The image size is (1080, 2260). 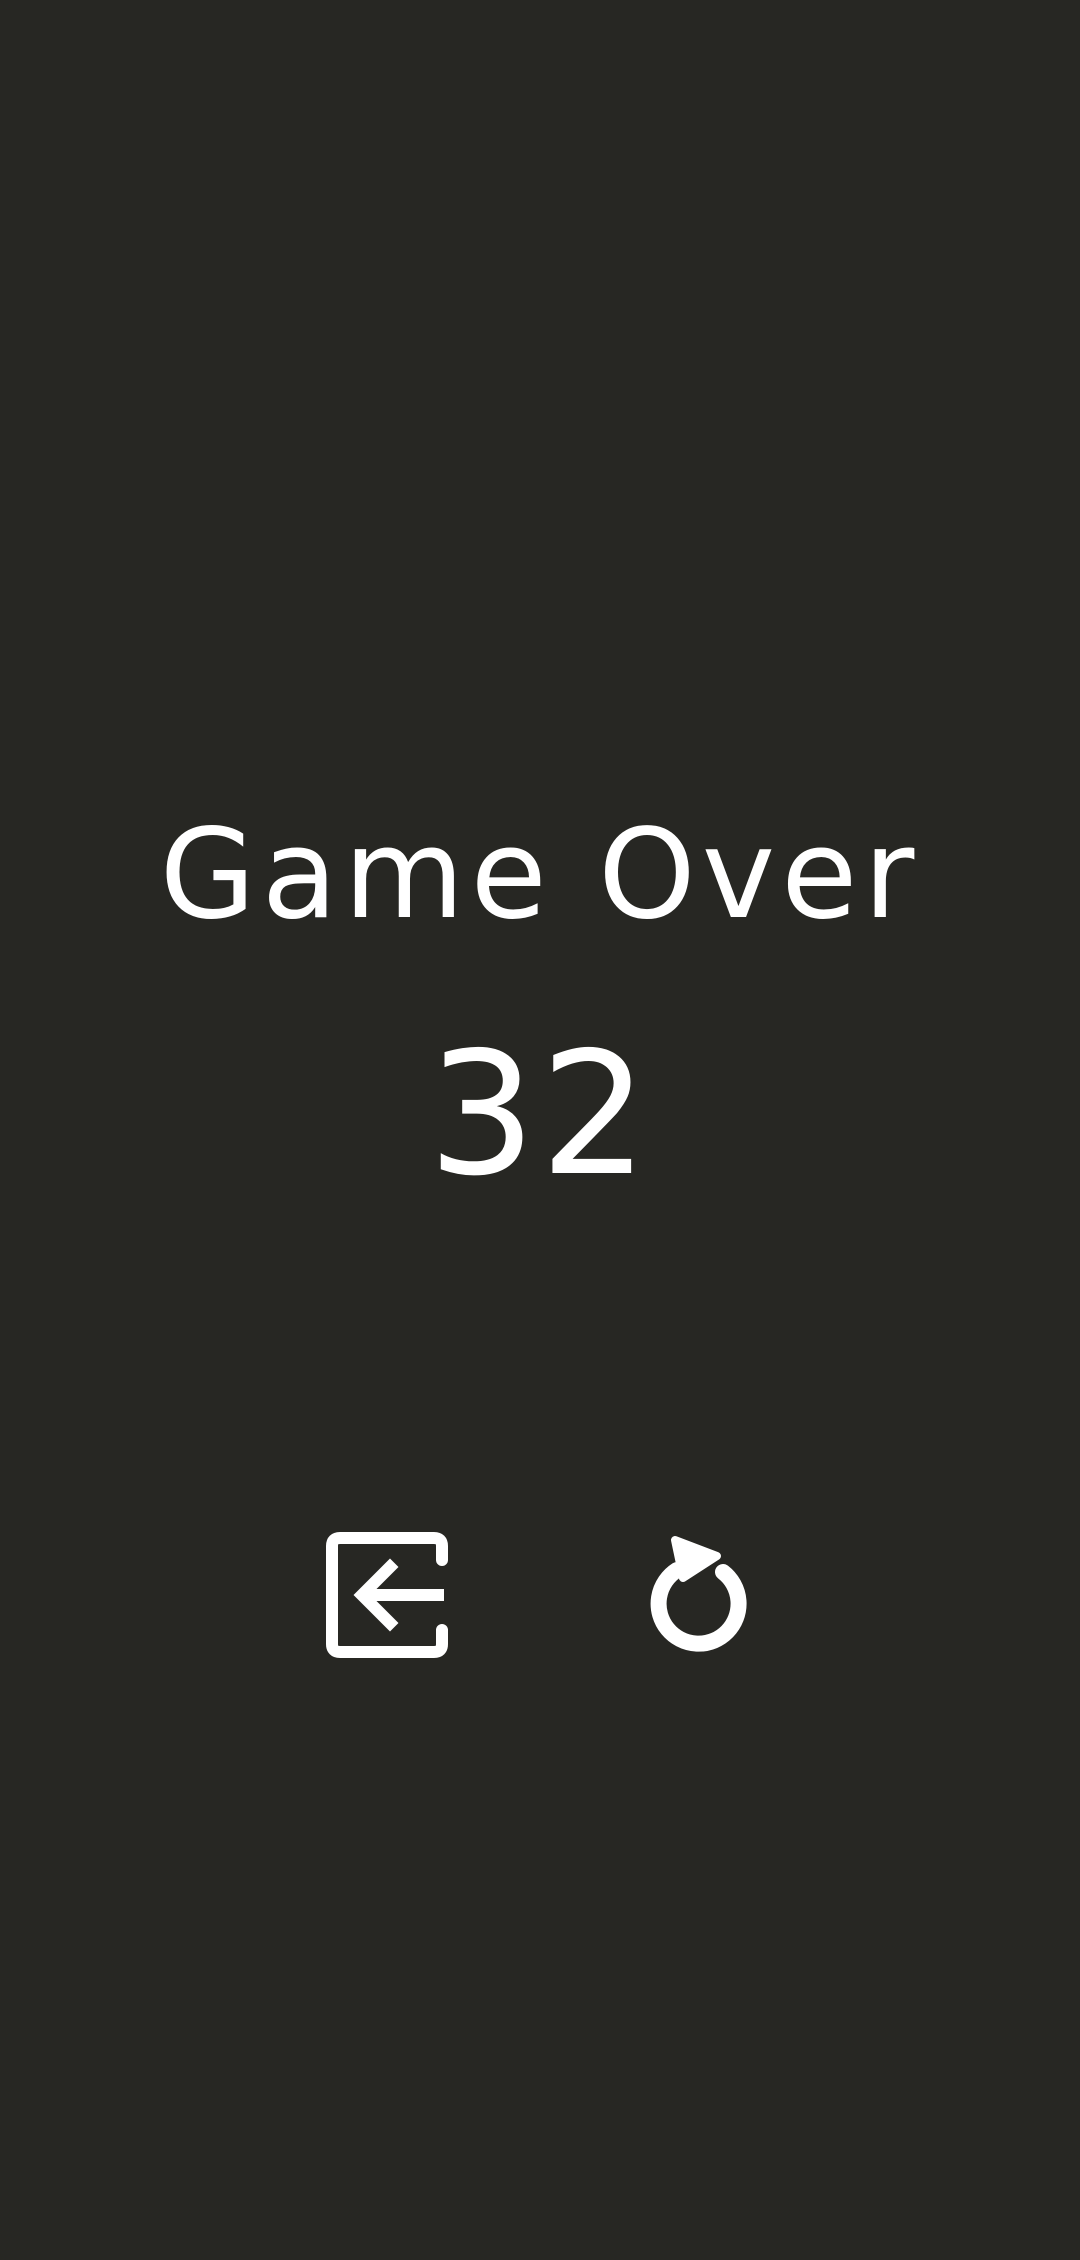 I want to click on exit-icon, so click(x=387, y=1595).